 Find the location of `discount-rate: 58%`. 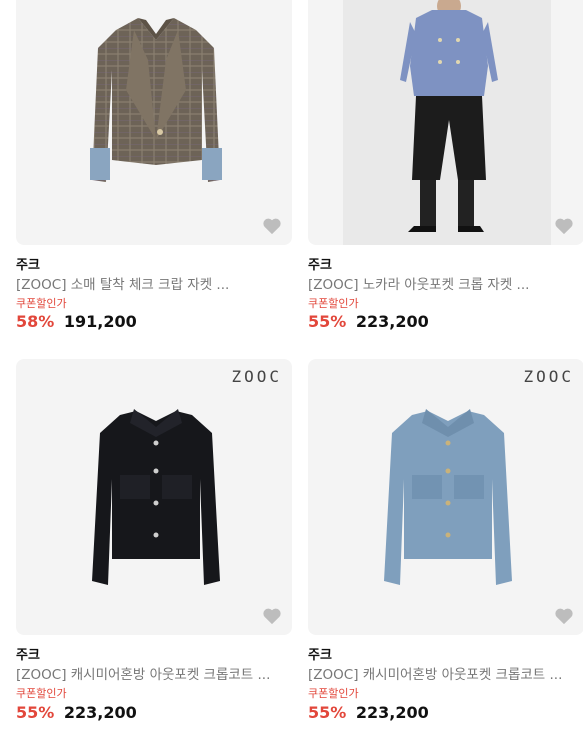

discount-rate: 58% is located at coordinates (35, 321).